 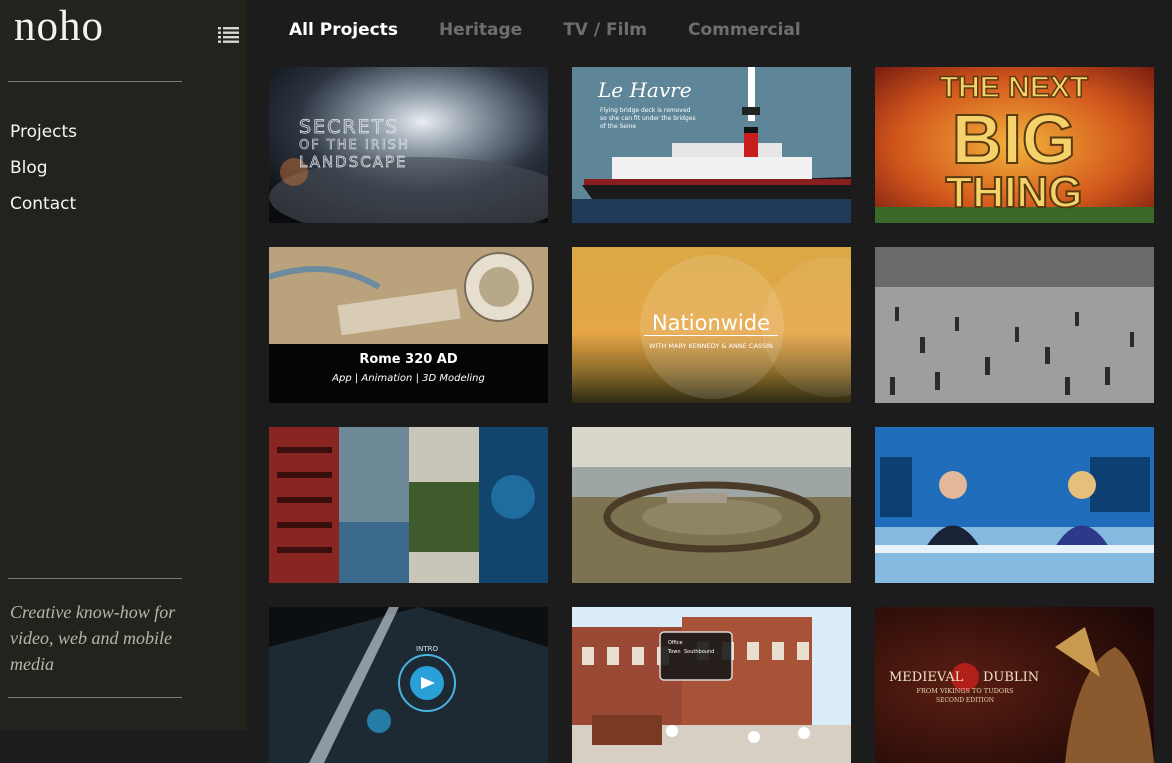 I want to click on thumb-text: BIG, so click(x=1014, y=139).